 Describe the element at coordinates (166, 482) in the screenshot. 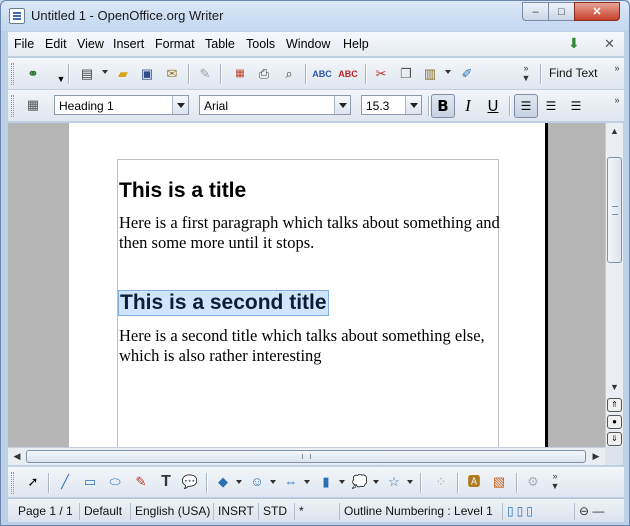

I see `text-tool-icon: T` at that location.